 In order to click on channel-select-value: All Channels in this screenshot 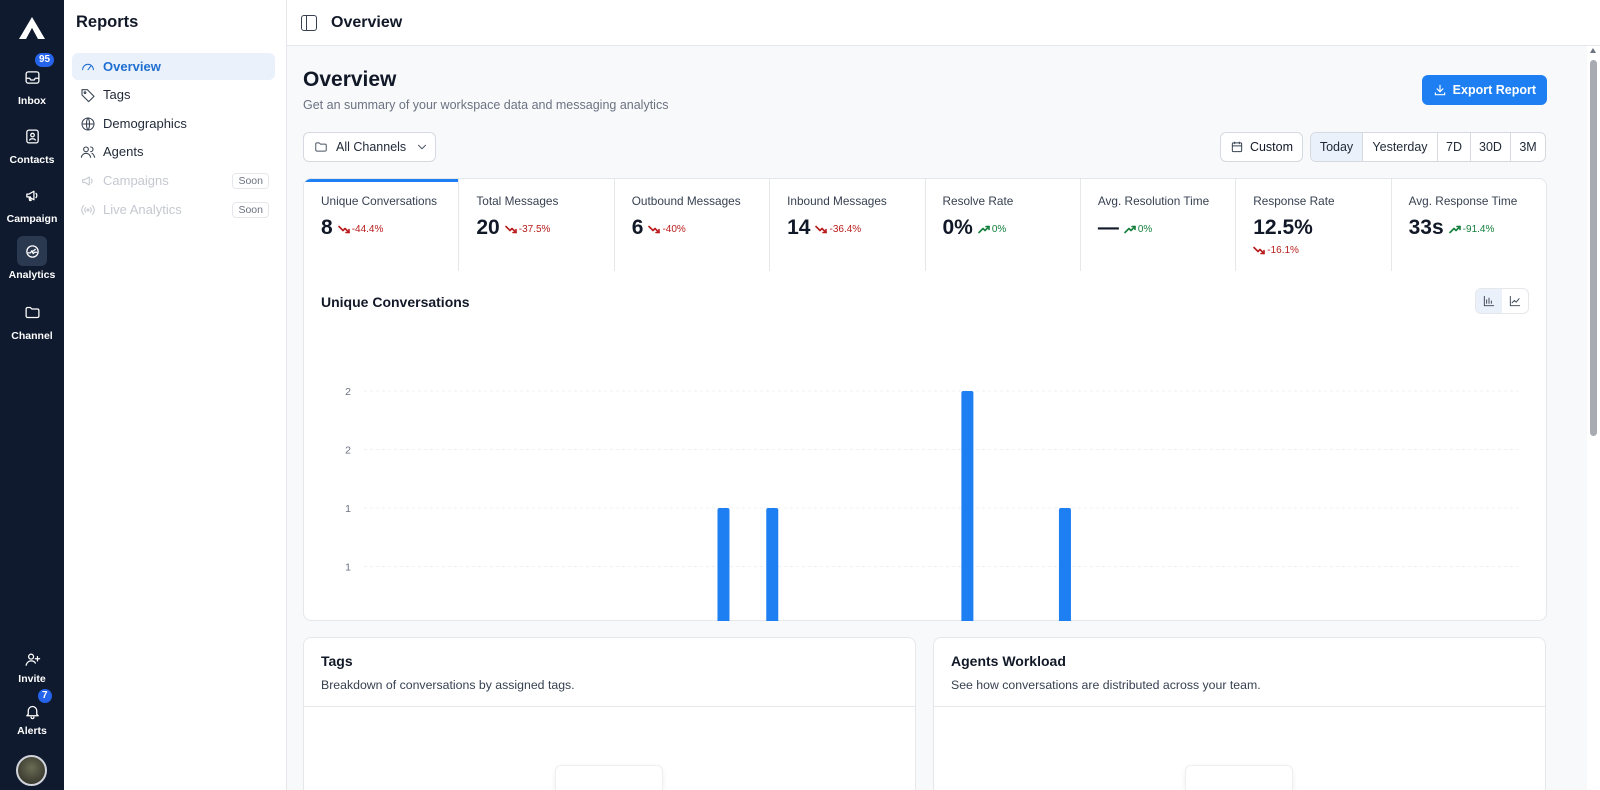, I will do `click(371, 147)`.